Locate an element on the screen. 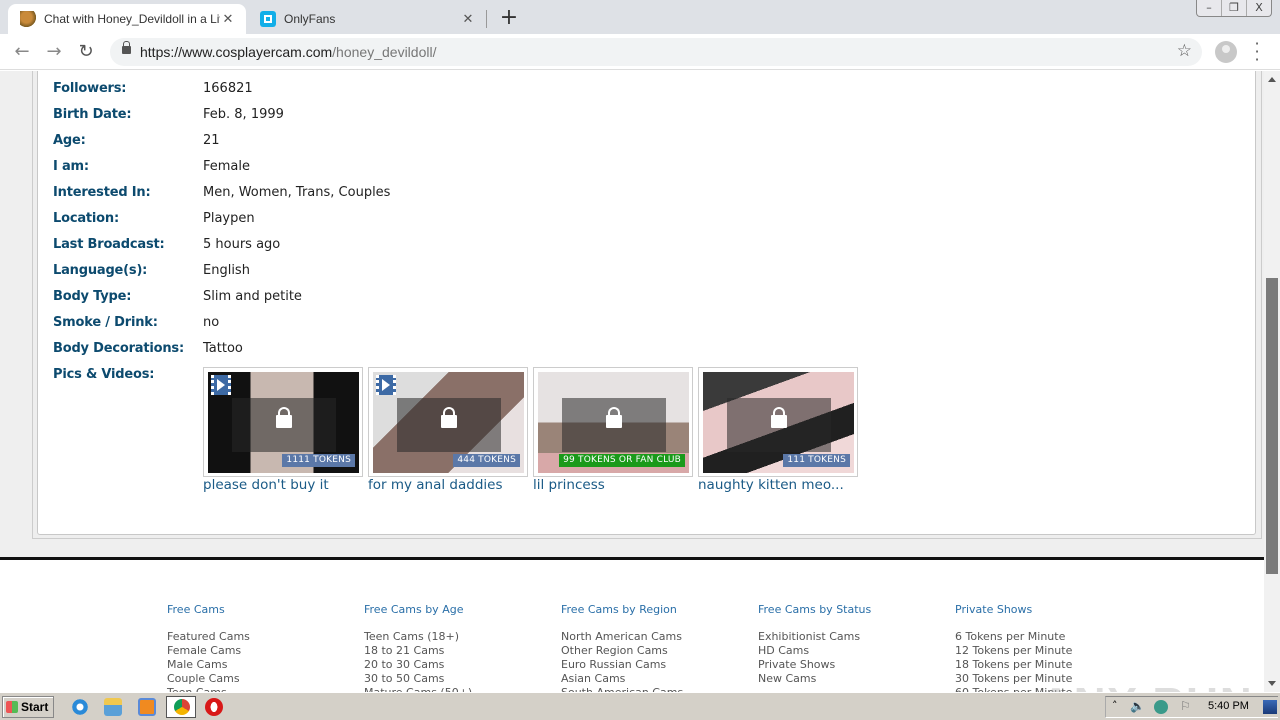 Image resolution: width=1280 pixels, height=720 pixels. media-caption-link: please don't buy it is located at coordinates (266, 485).